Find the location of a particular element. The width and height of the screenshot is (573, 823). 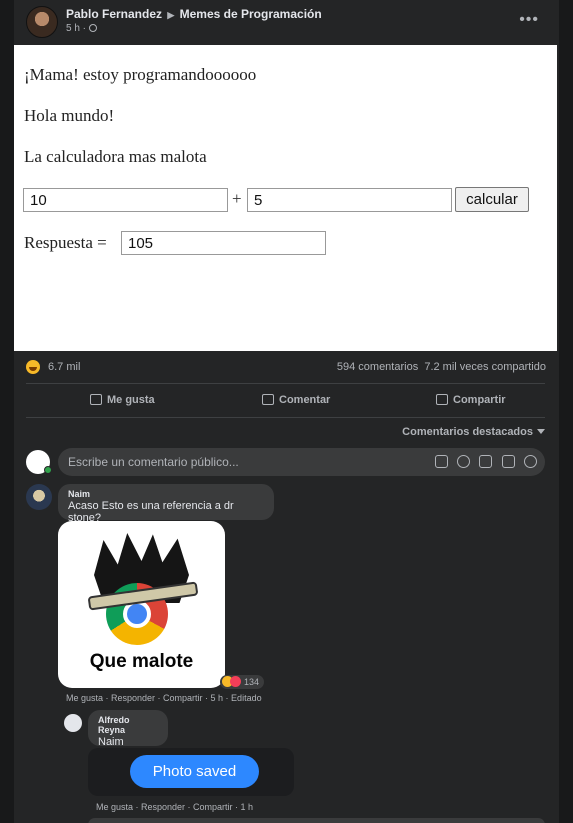

reply-author: Alfredo Reyna is located at coordinates (128, 725).